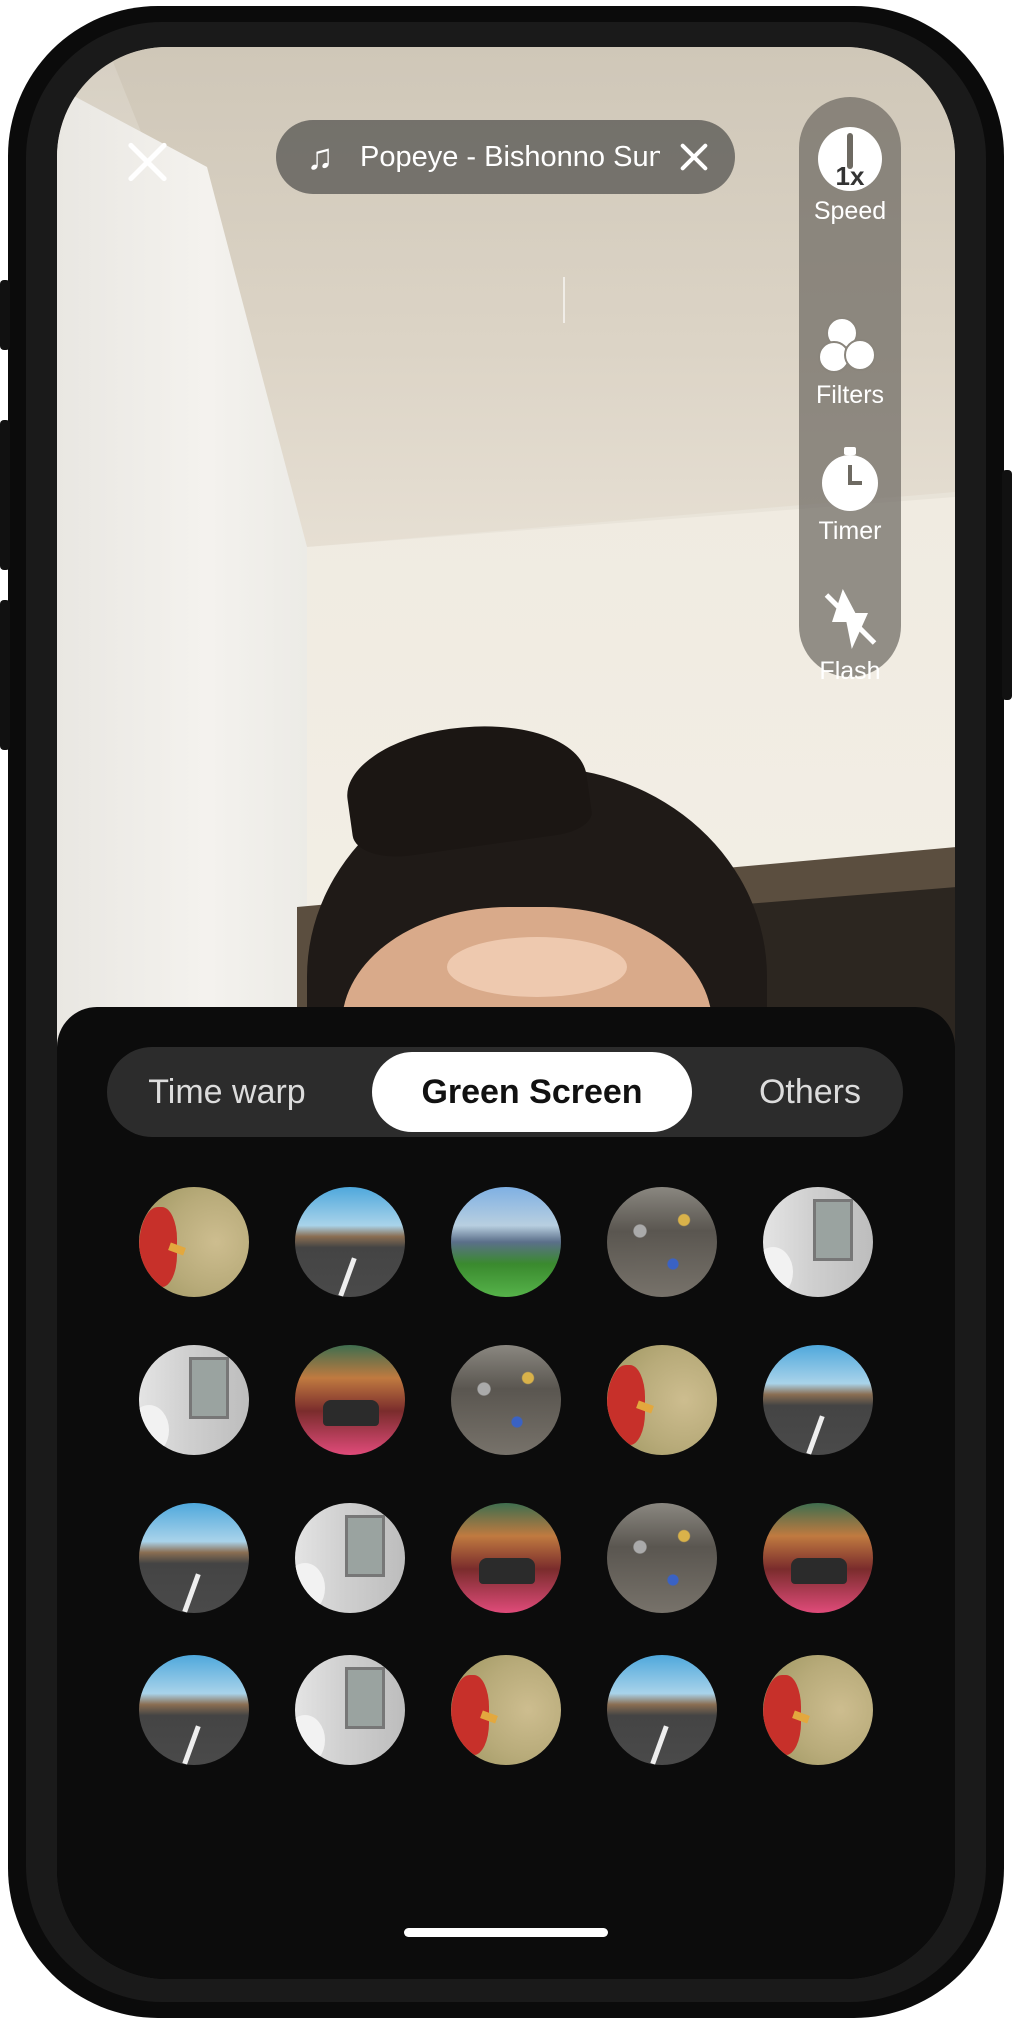  Describe the element at coordinates (694, 157) in the screenshot. I see `remove-music-icon` at that location.